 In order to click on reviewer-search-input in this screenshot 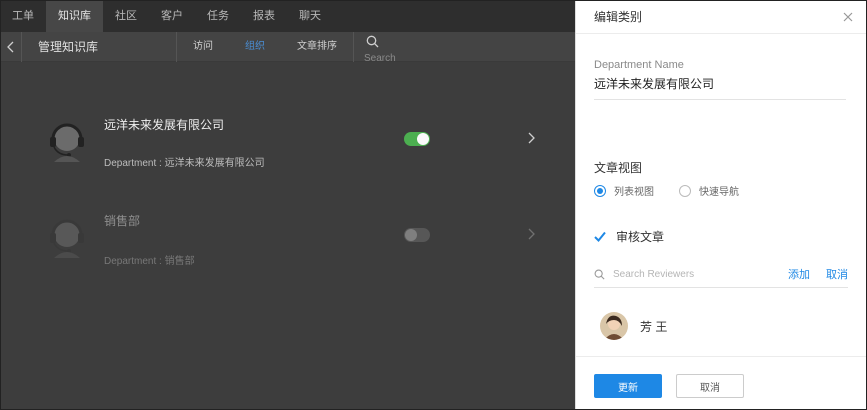, I will do `click(693, 274)`.